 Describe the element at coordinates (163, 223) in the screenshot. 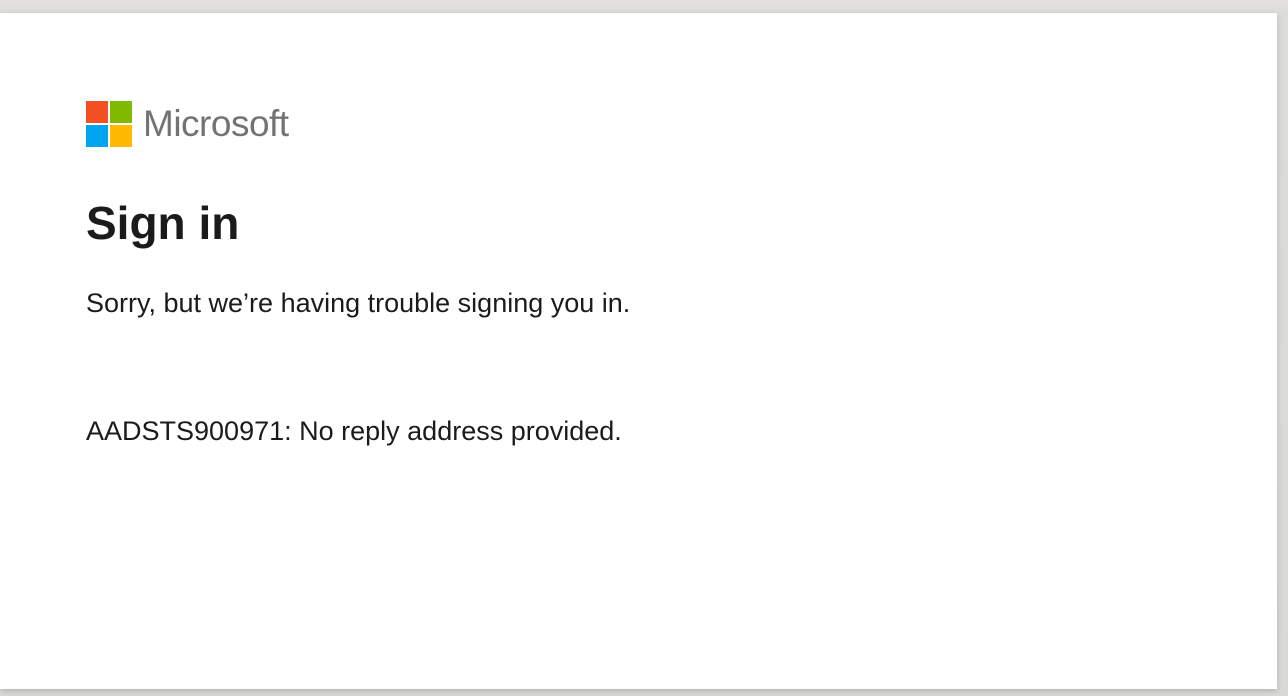

I see `page-title: Sign in` at that location.